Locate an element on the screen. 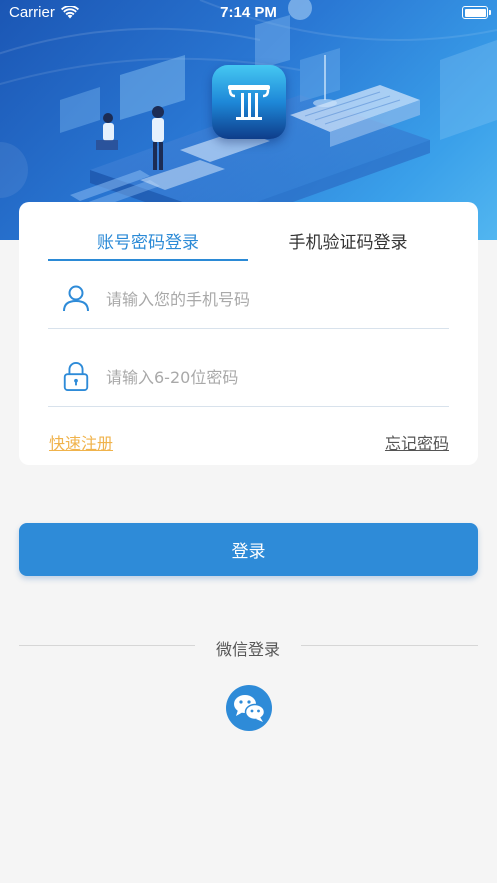  status-bar: Carrier 7:14 PM is located at coordinates (248, 13).